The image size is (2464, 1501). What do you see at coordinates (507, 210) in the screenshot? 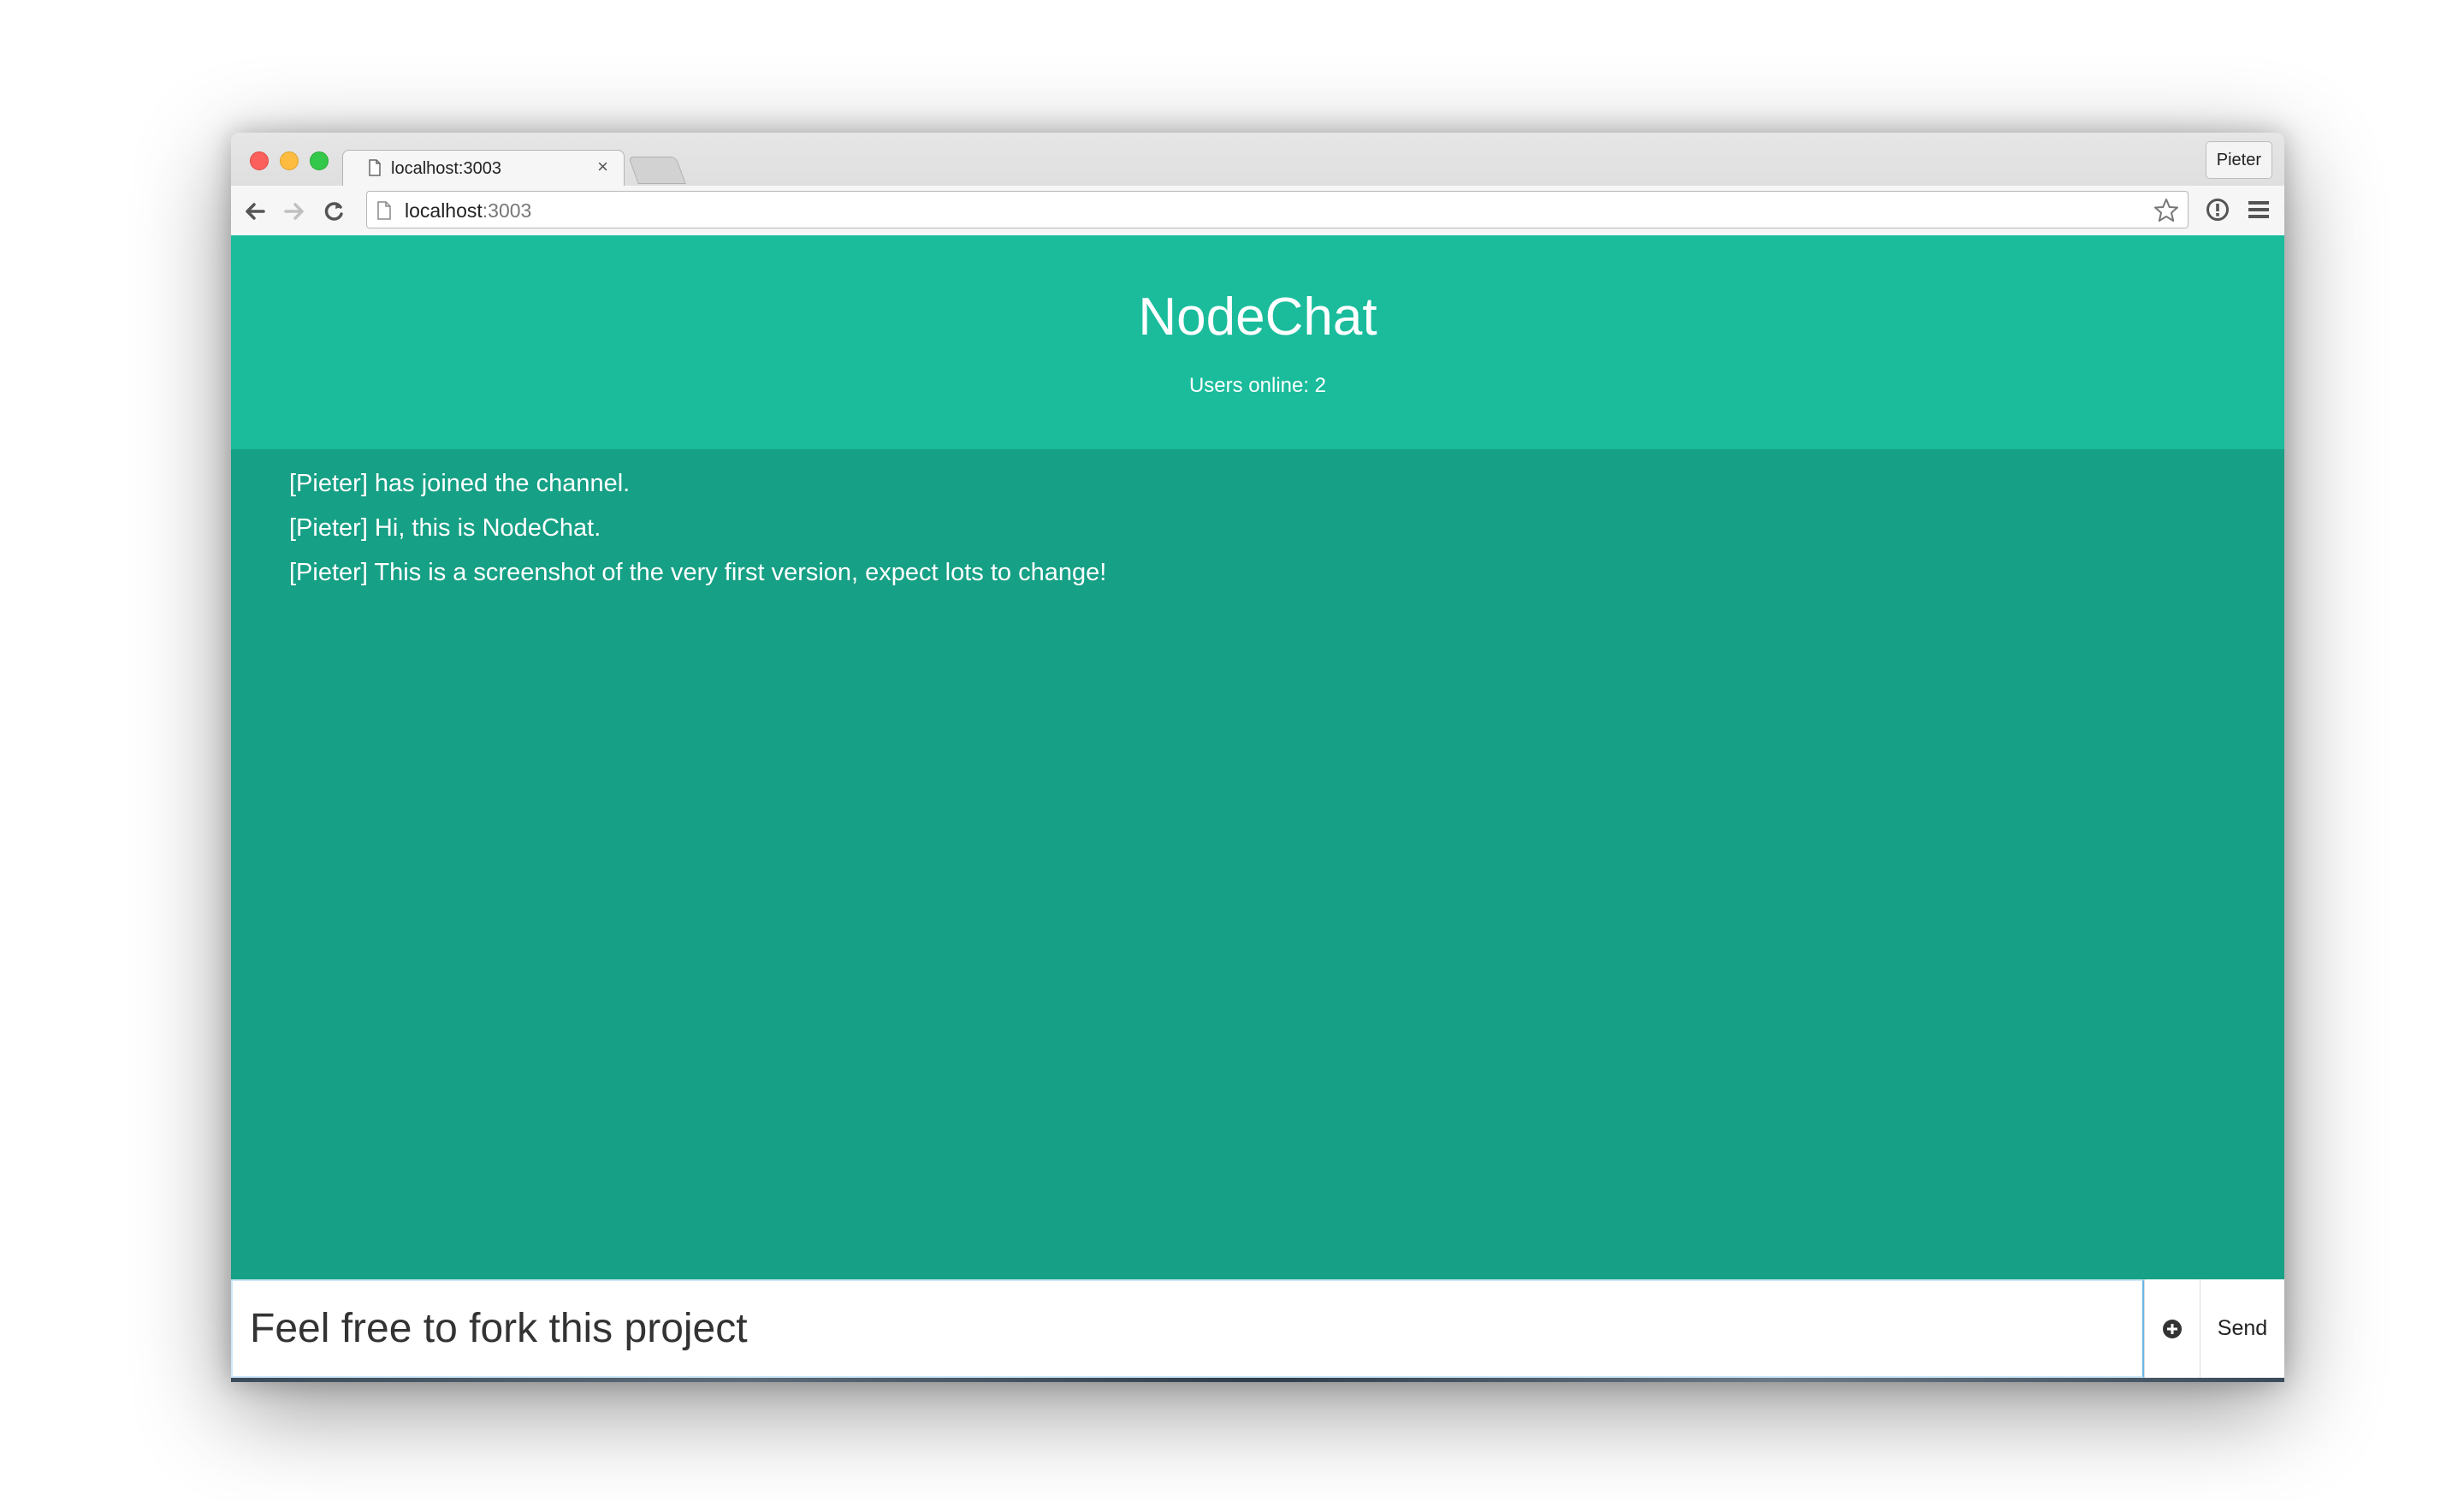
I see `url-port: :3003` at bounding box center [507, 210].